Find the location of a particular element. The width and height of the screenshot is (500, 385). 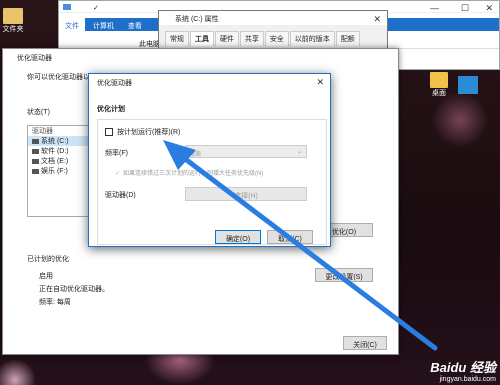

run-on-schedule-checkbox: 按计划运行(推荐)(R) is located at coordinates (142, 132).